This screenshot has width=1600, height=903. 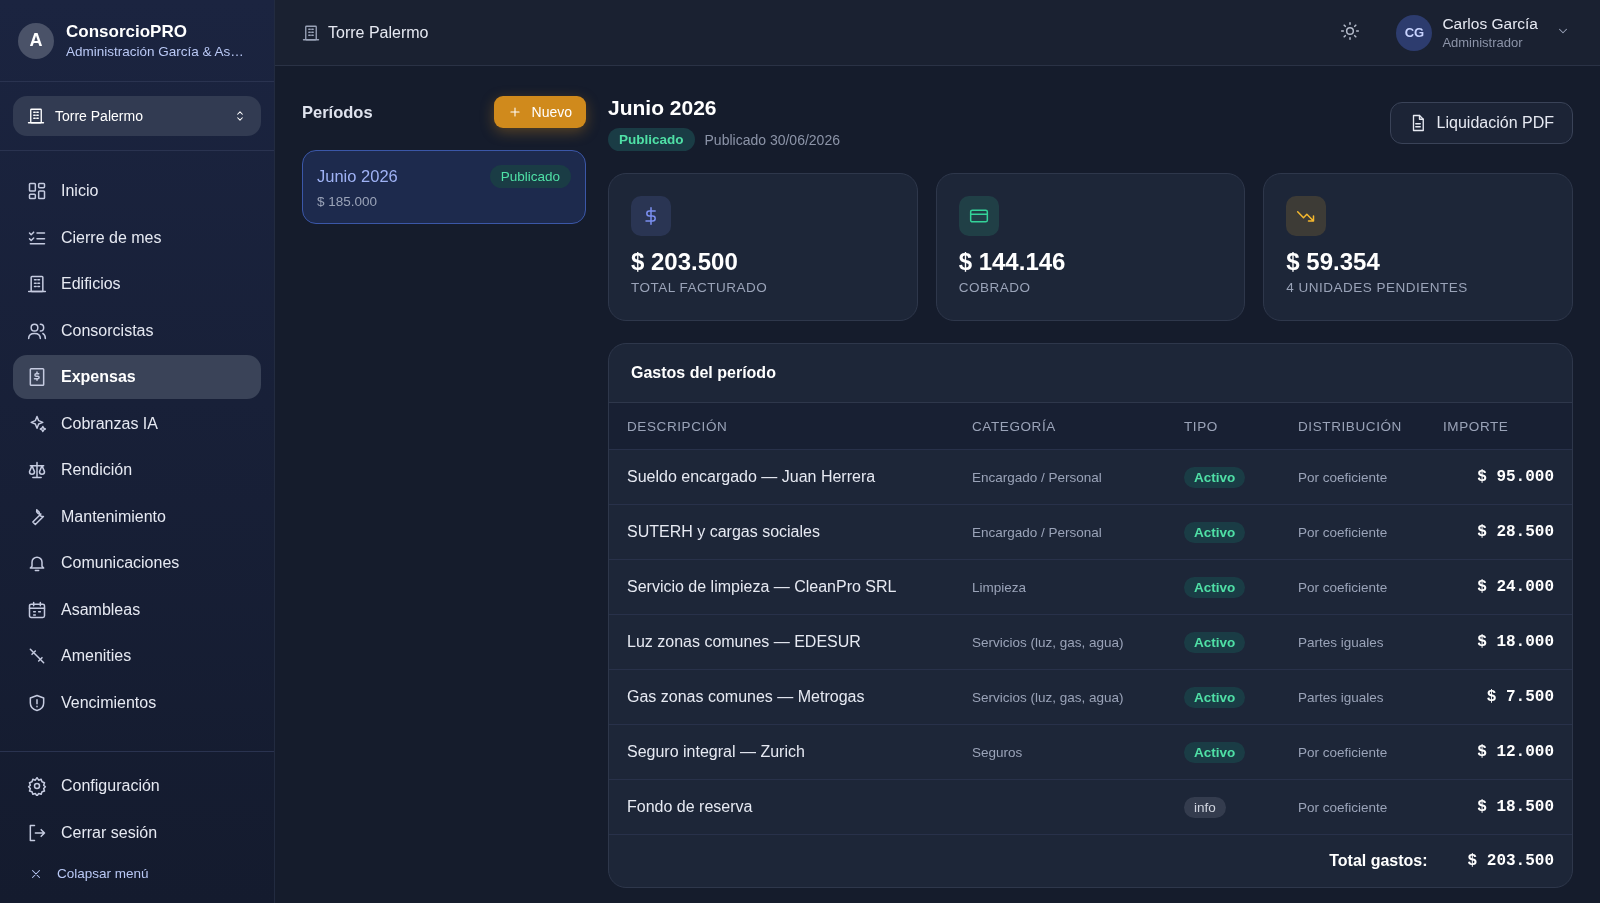 I want to click on sidebar-item: Edificios, so click(x=137, y=284).